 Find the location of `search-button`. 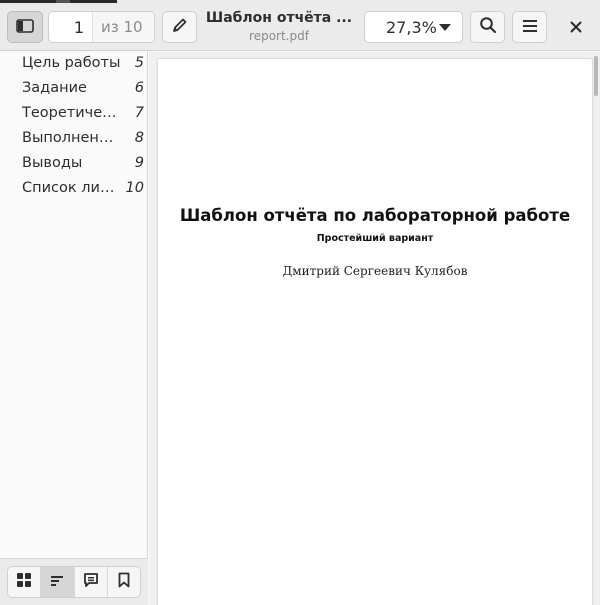

search-button is located at coordinates (487, 27).